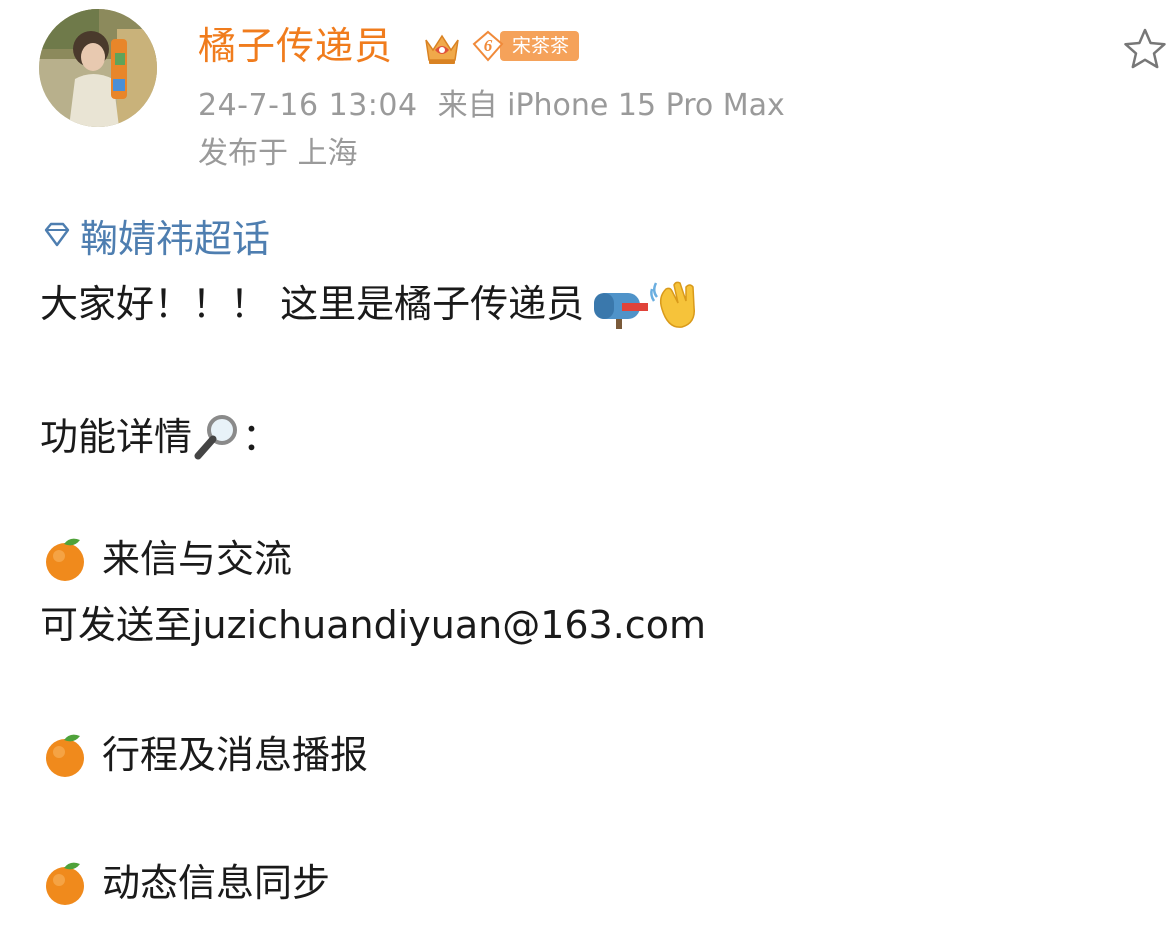 This screenshot has width=1170, height=951. I want to click on greeting-line: 大家好！！！ 这里是橘子传递员, so click(369, 304).